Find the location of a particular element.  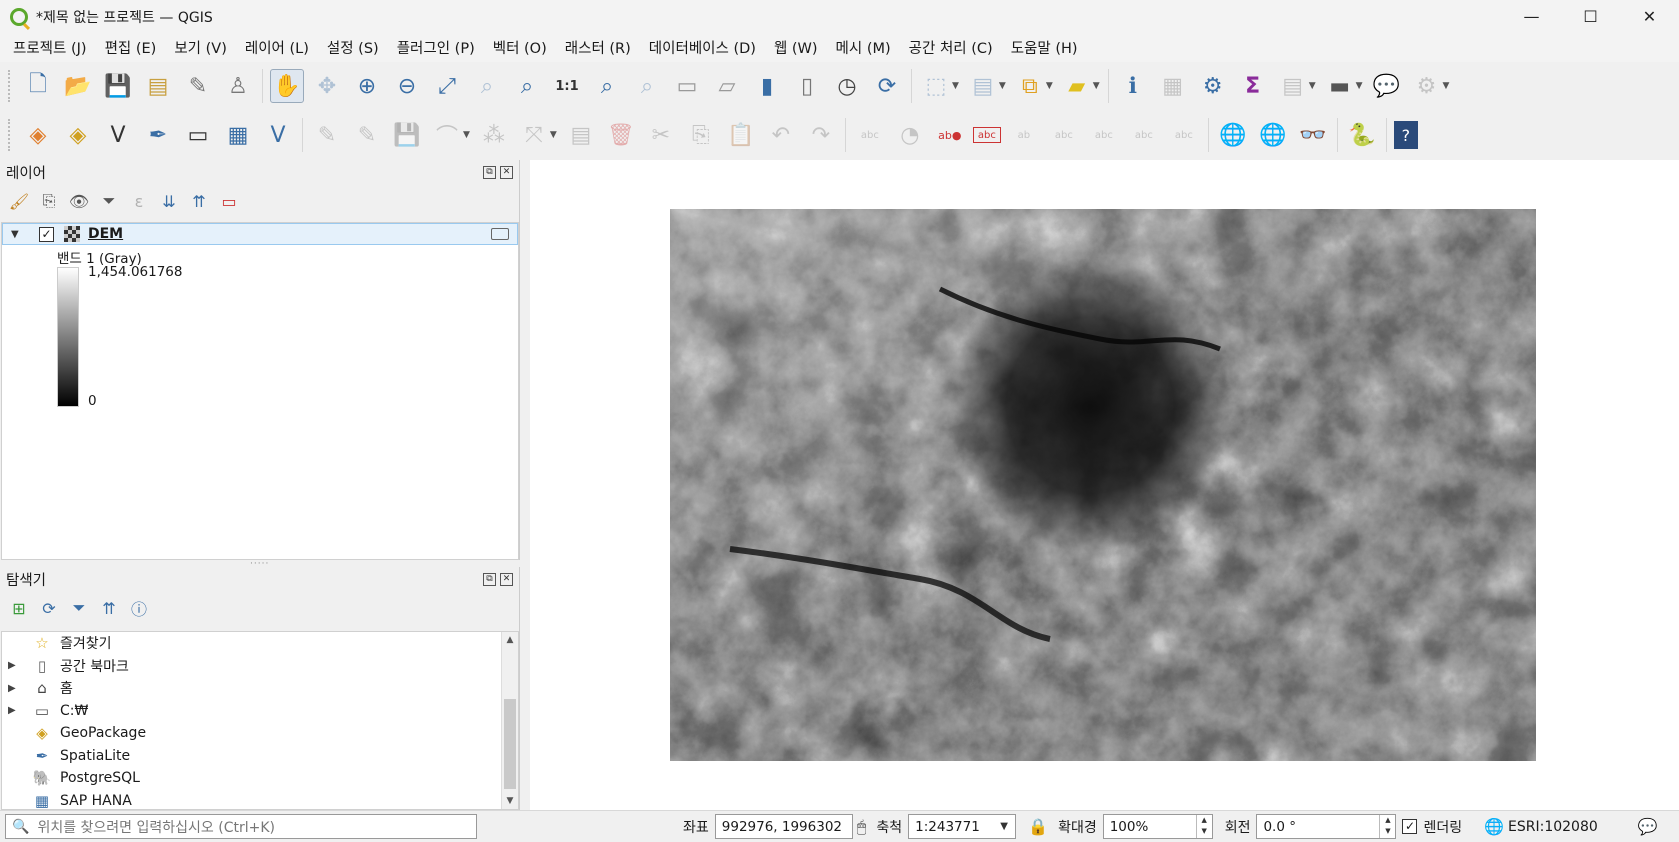

actions-icon: ⚙ is located at coordinates (1427, 86).